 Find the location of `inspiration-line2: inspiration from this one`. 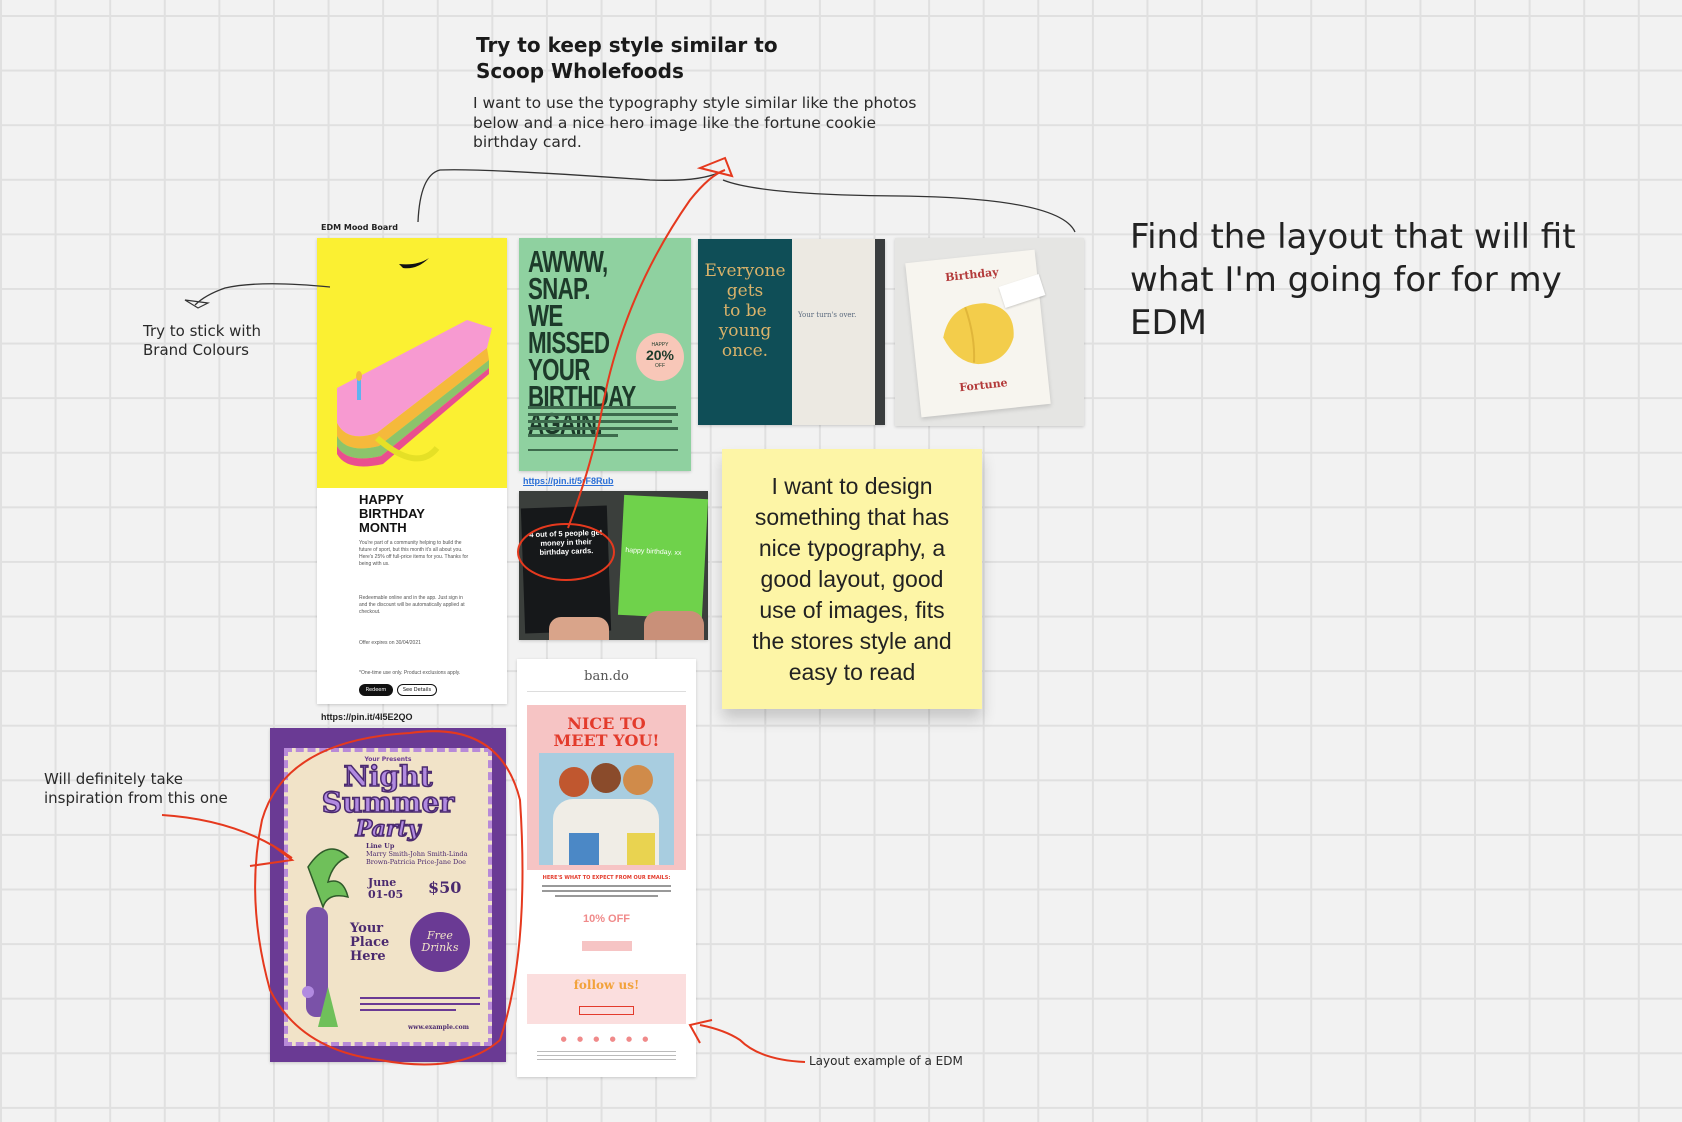

inspiration-line2: inspiration from this one is located at coordinates (136, 798).